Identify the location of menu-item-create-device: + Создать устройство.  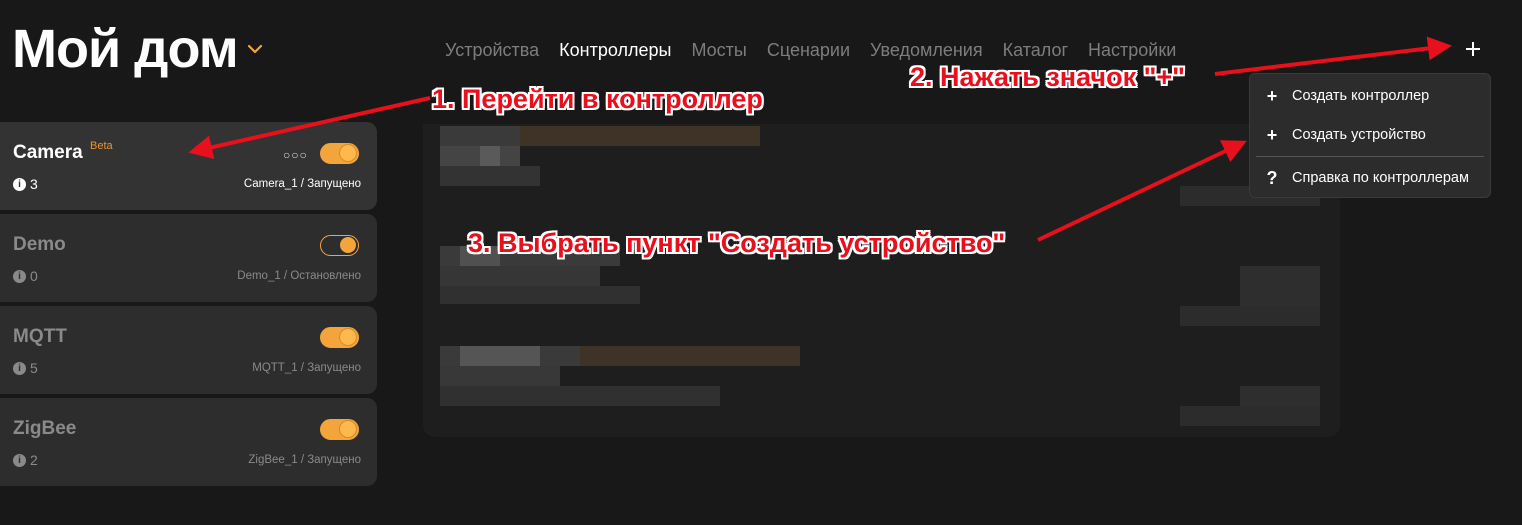
(1370, 135).